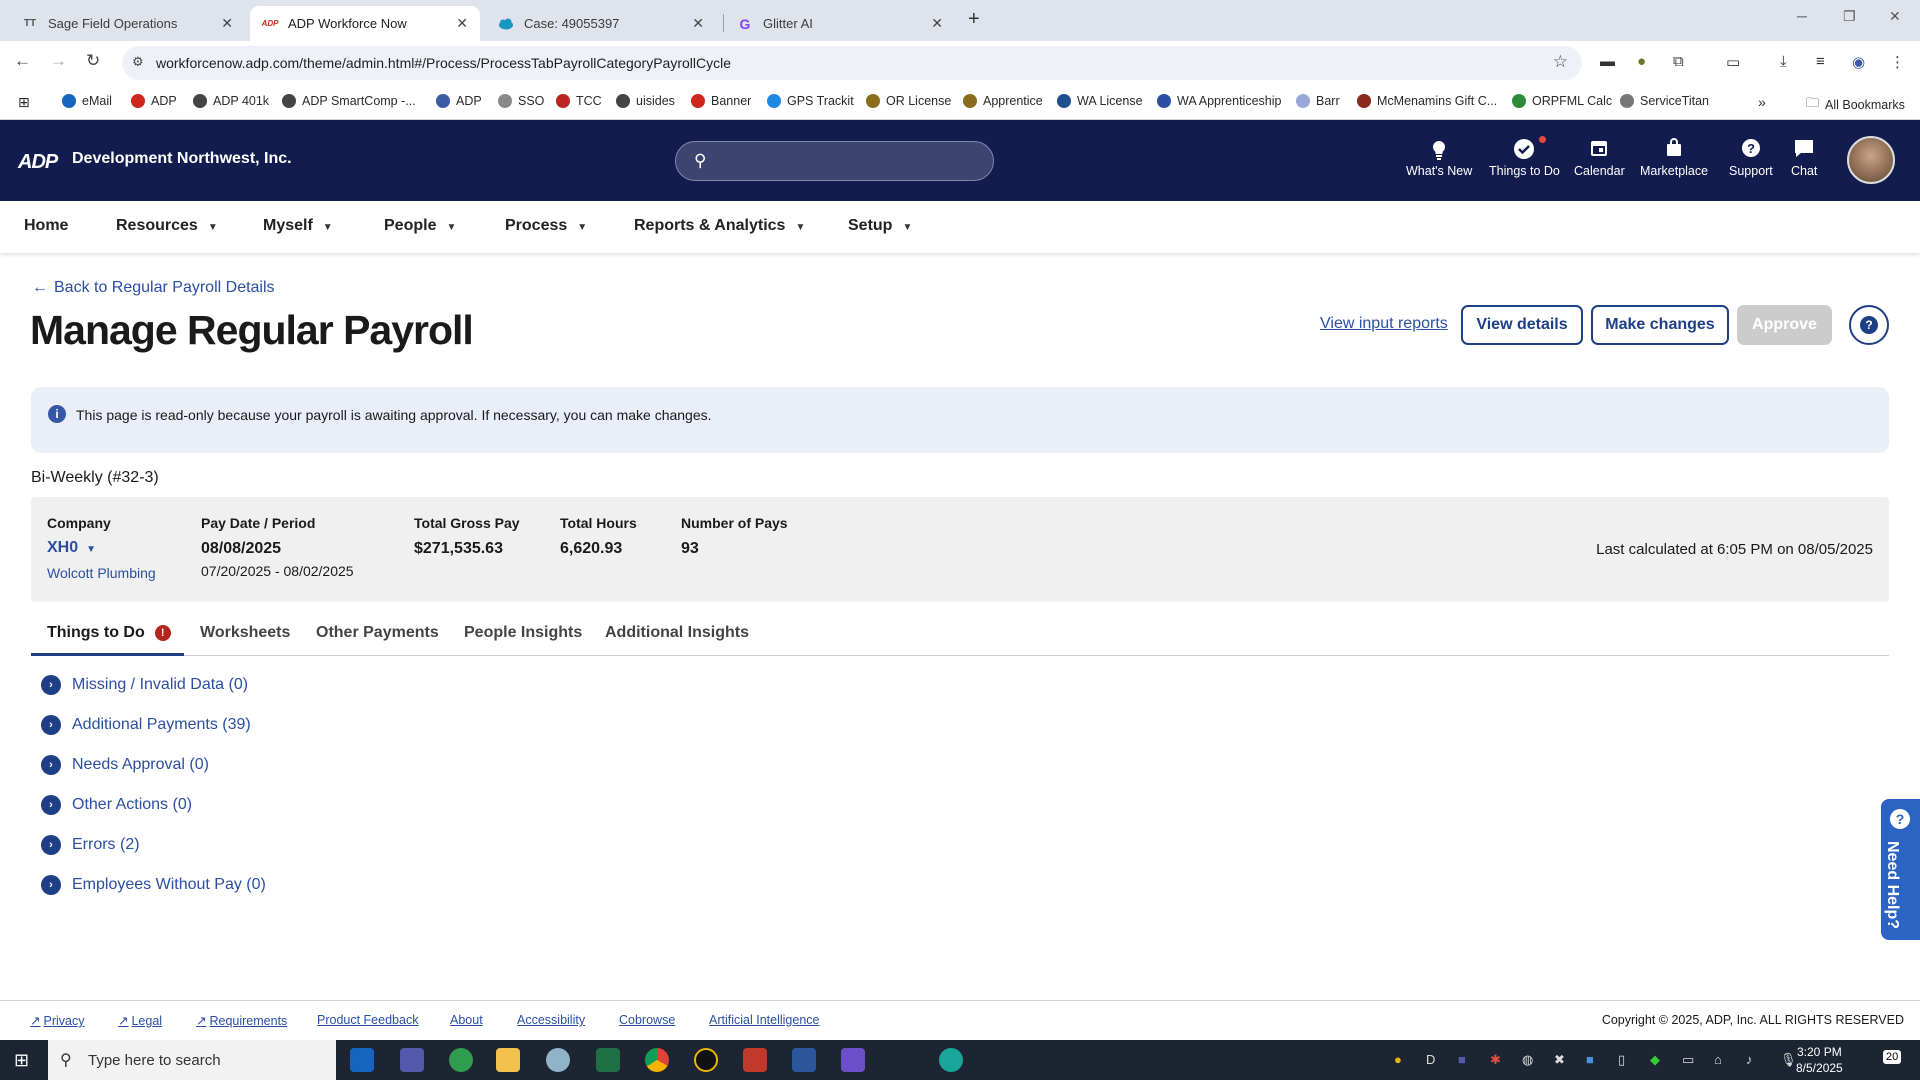  What do you see at coordinates (1871, 160) in the screenshot?
I see `user-avatar` at bounding box center [1871, 160].